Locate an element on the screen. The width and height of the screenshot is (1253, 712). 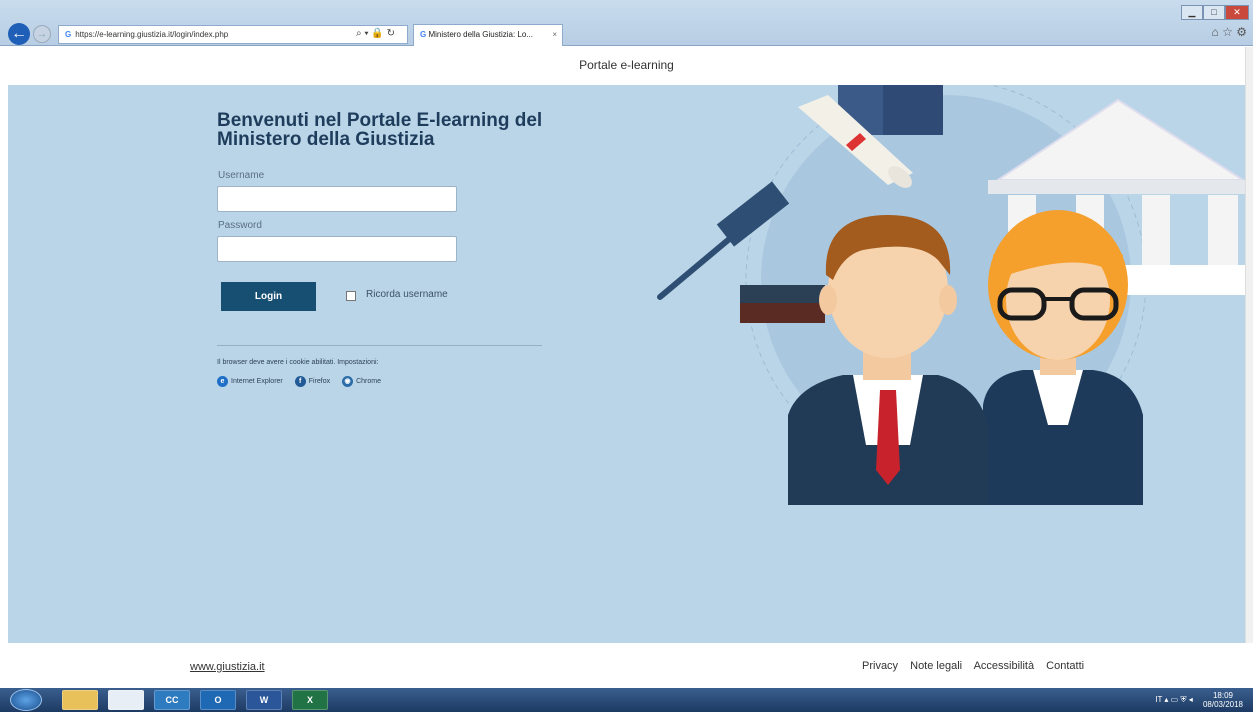
taskbar: CC O W X IT ▴ ▭ ⛨ ◂ 18:09 08/03/2018 is located at coordinates (626, 700).